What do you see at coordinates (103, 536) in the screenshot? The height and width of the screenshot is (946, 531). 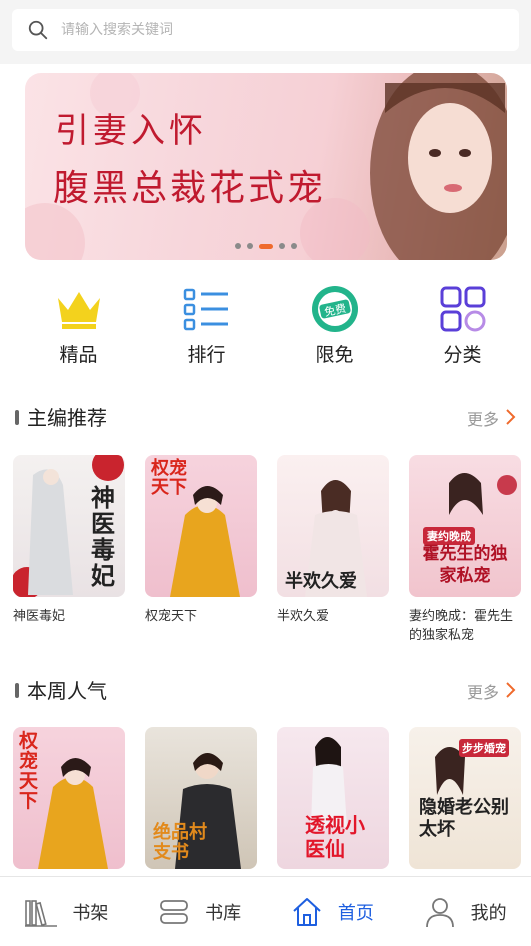 I see `cover-title: 神医毒妃` at bounding box center [103, 536].